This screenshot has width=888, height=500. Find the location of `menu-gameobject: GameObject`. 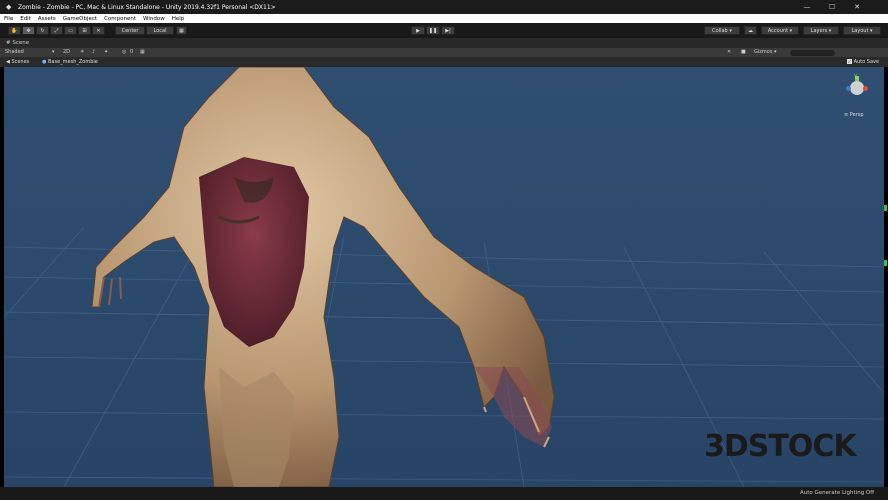

menu-gameobject: GameObject is located at coordinates (80, 19).